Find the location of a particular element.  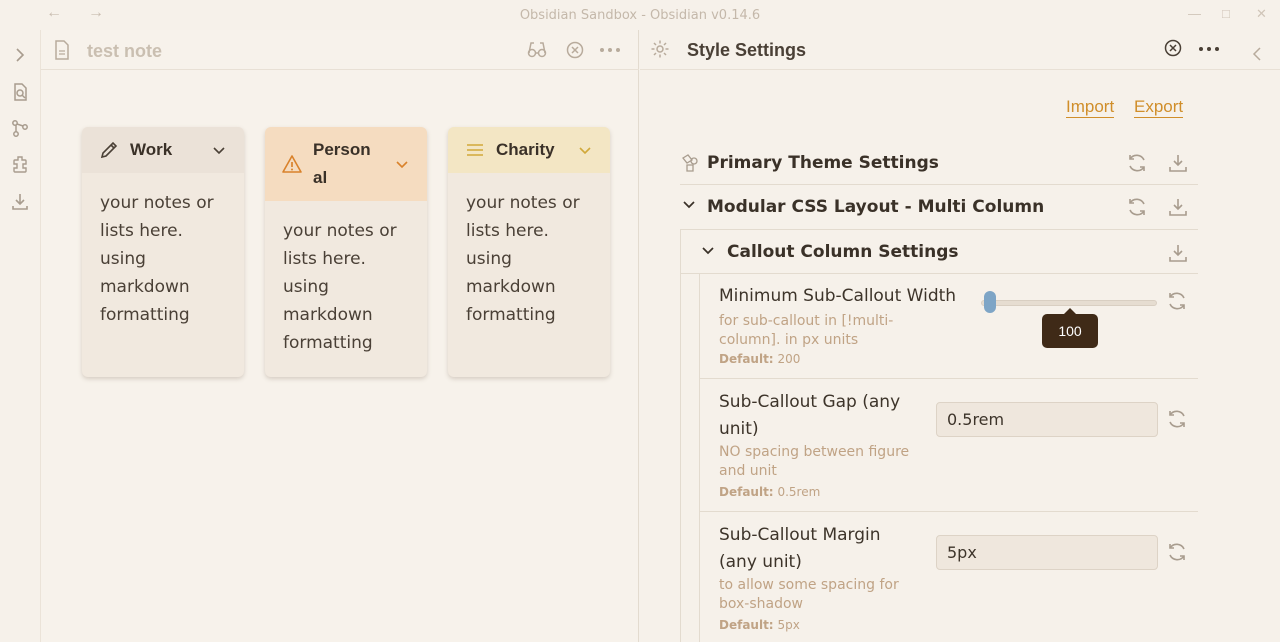

callout-header: Work is located at coordinates (163, 150).